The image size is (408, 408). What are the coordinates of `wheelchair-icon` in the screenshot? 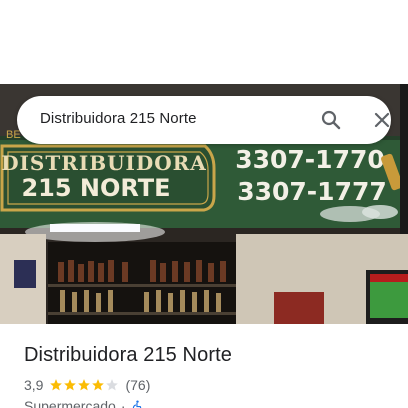 It's located at (136, 404).